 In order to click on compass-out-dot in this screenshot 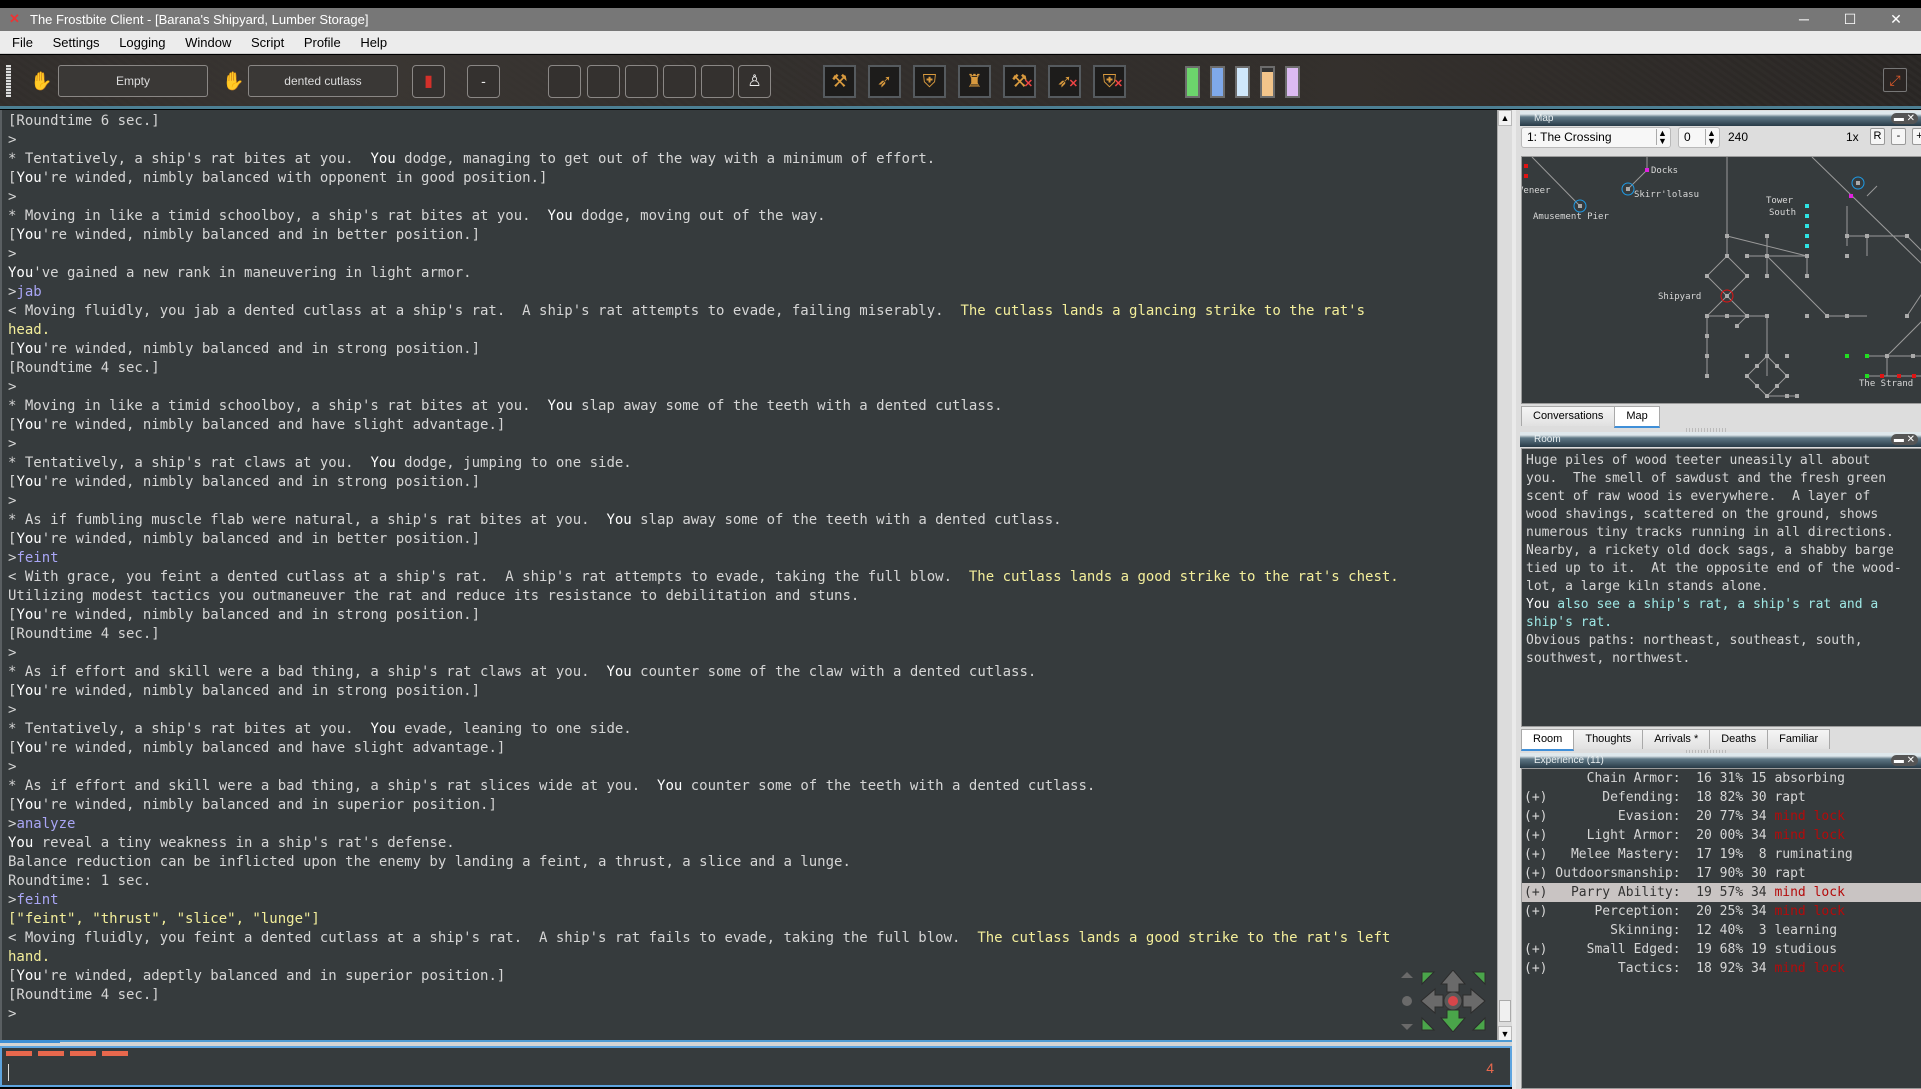, I will do `click(1407, 1001)`.